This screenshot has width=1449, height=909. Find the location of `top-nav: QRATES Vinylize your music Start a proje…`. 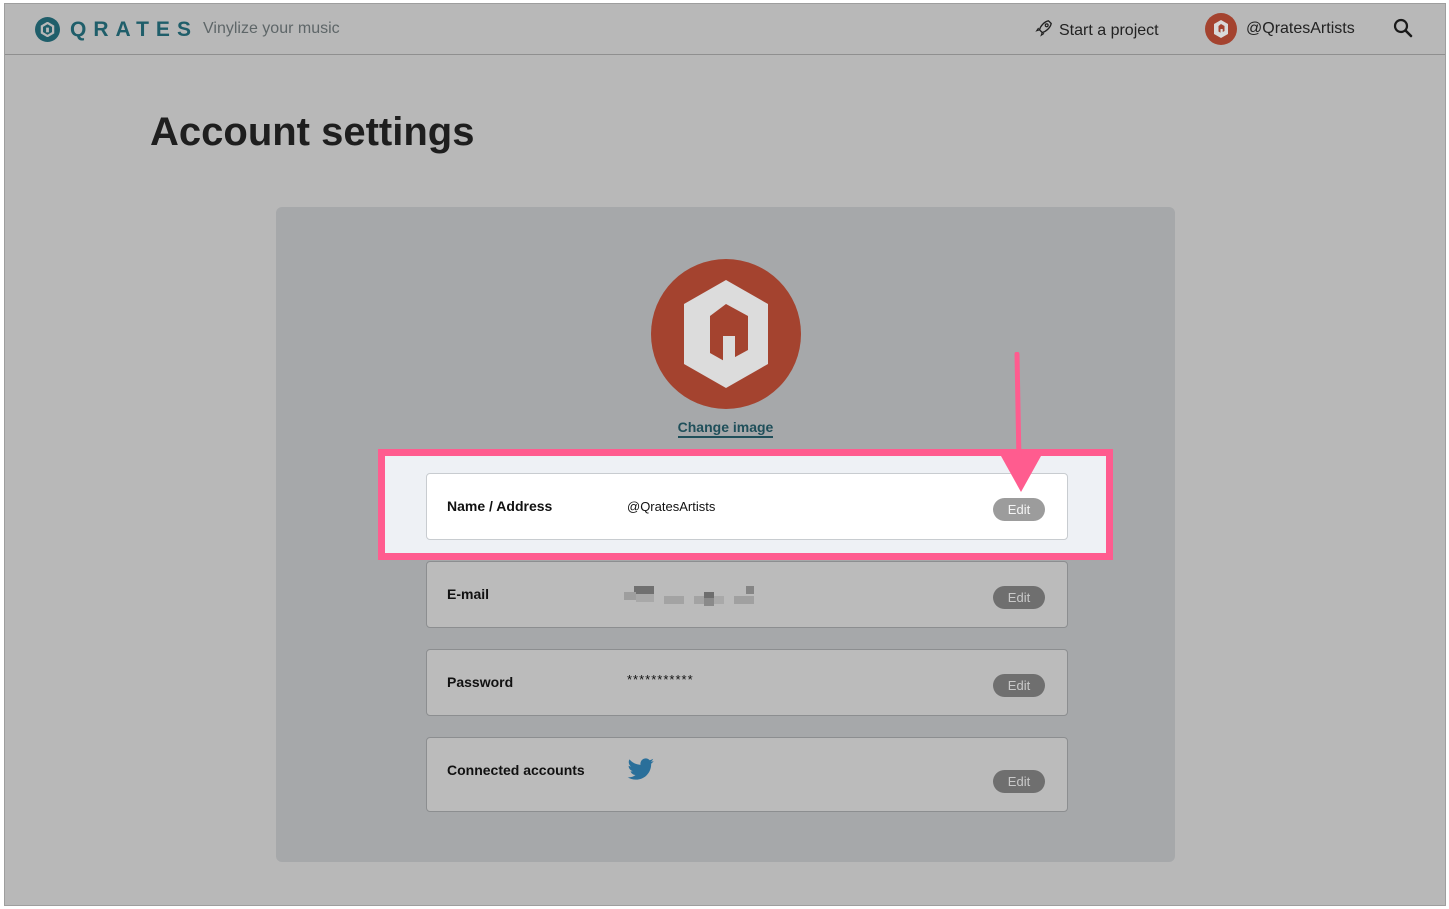

top-nav: QRATES Vinylize your music Start a proje… is located at coordinates (725, 29).